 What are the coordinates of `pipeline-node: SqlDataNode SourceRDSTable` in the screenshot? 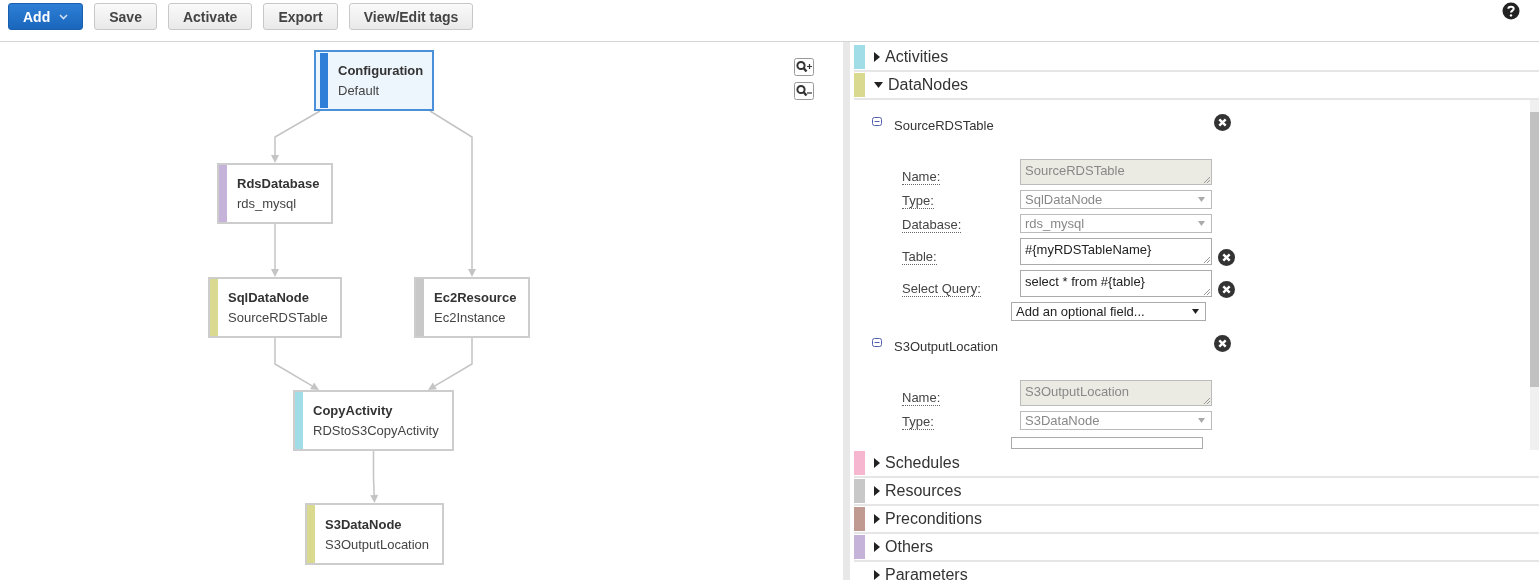 It's located at (275, 307).